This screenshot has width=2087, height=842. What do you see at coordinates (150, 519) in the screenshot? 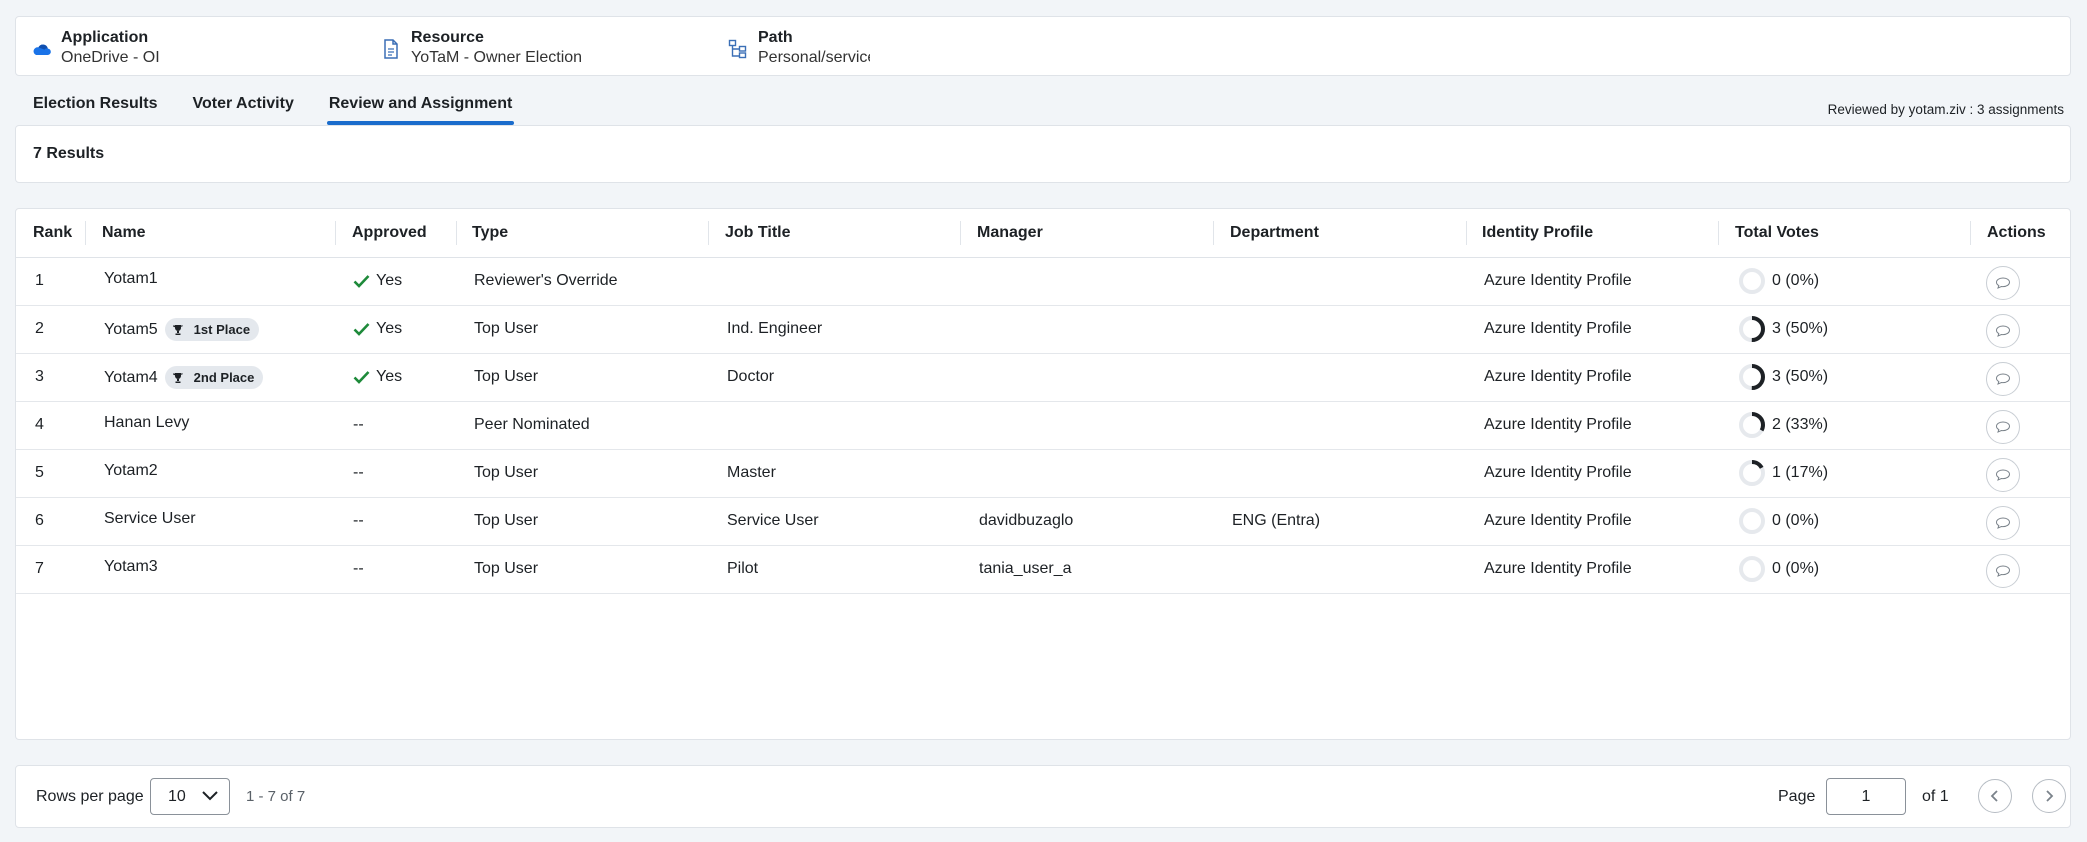
I see `name-cell: Service User` at bounding box center [150, 519].